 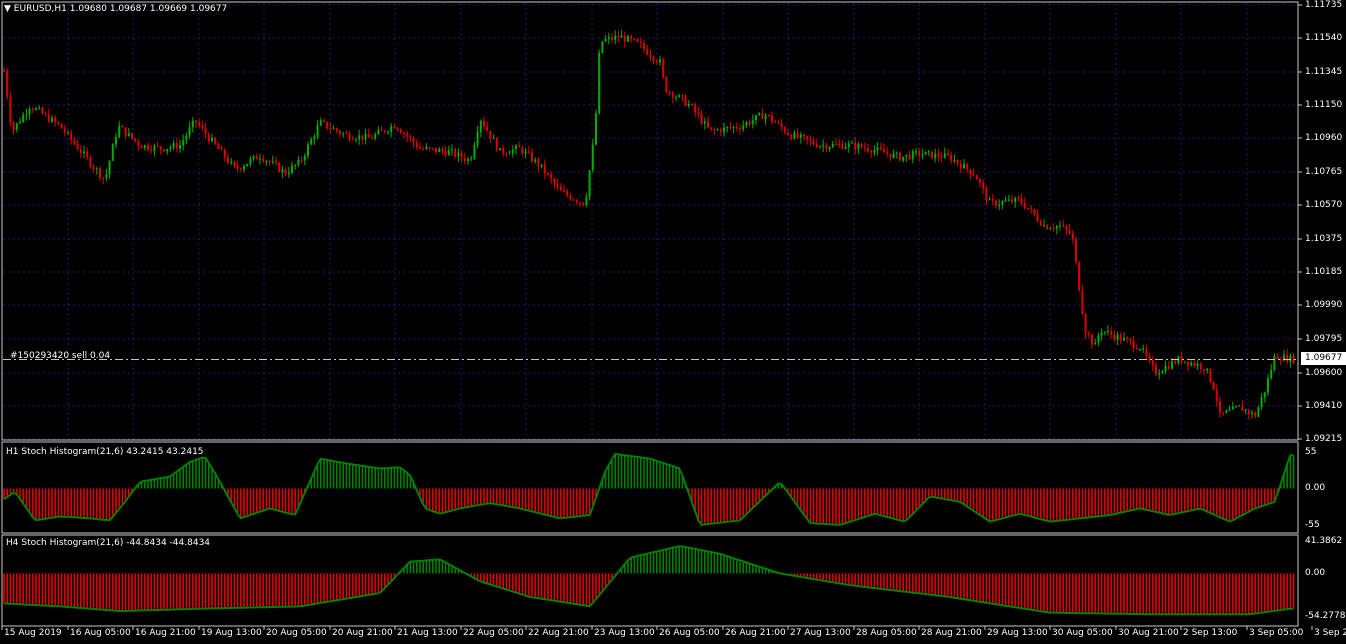 I want to click on time-axis-label: 26 Aug 05:00, so click(x=689, y=633).